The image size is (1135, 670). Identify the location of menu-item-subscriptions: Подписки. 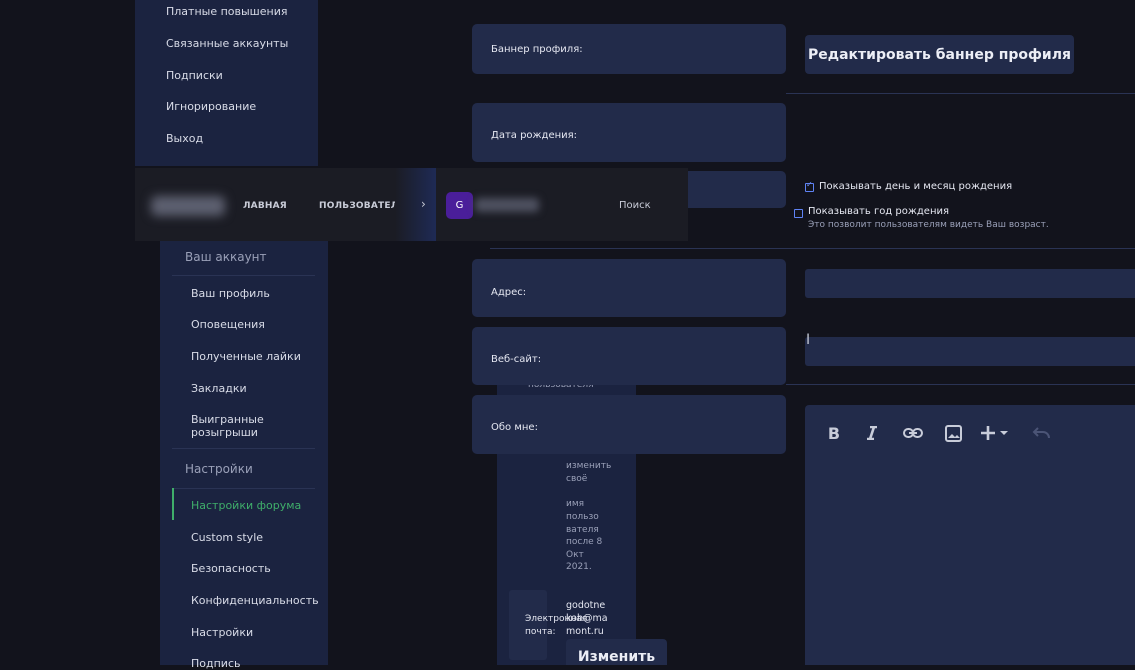
(194, 75).